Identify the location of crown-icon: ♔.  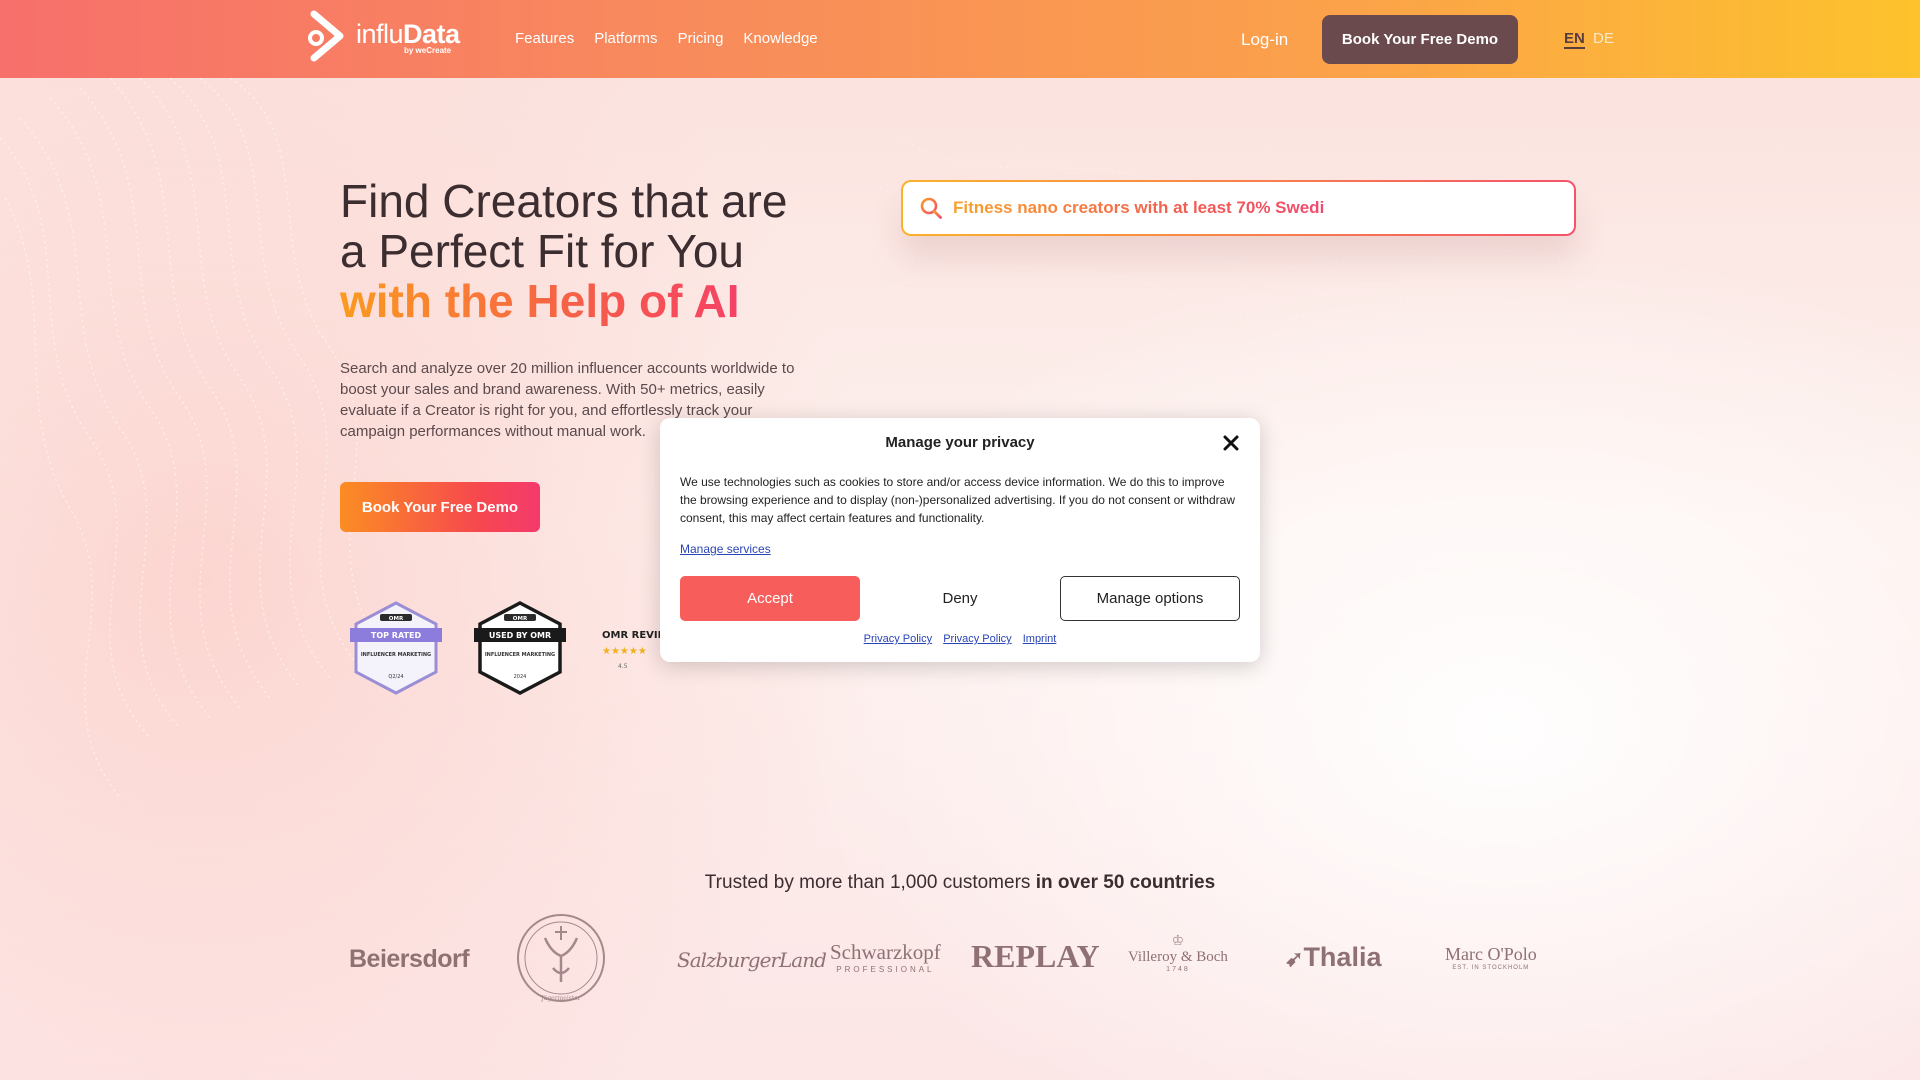
(1178, 940).